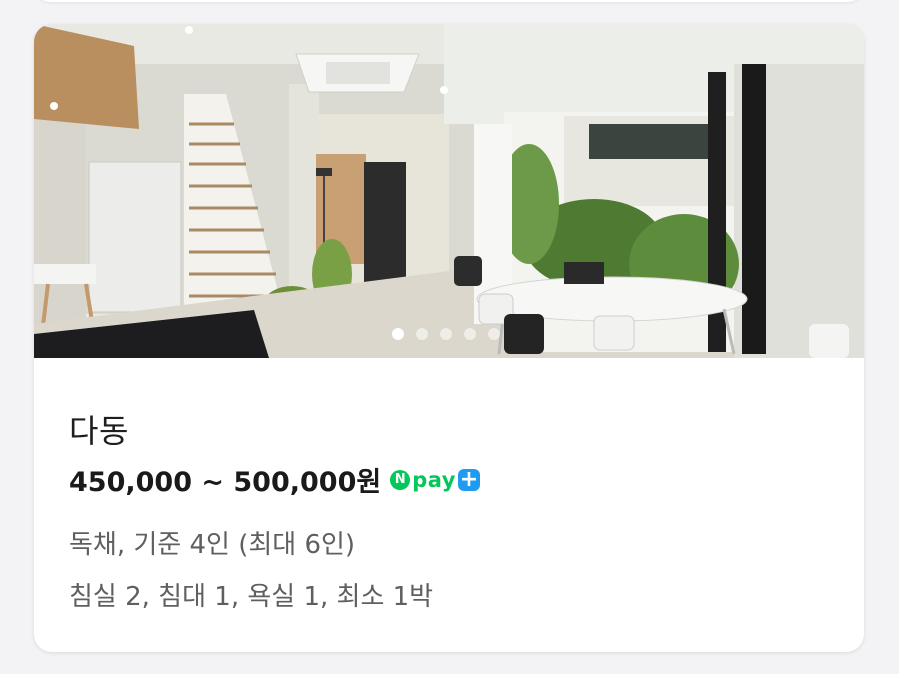 The height and width of the screenshot is (674, 899). Describe the element at coordinates (99, 431) in the screenshot. I see `room-name: 다동` at that location.